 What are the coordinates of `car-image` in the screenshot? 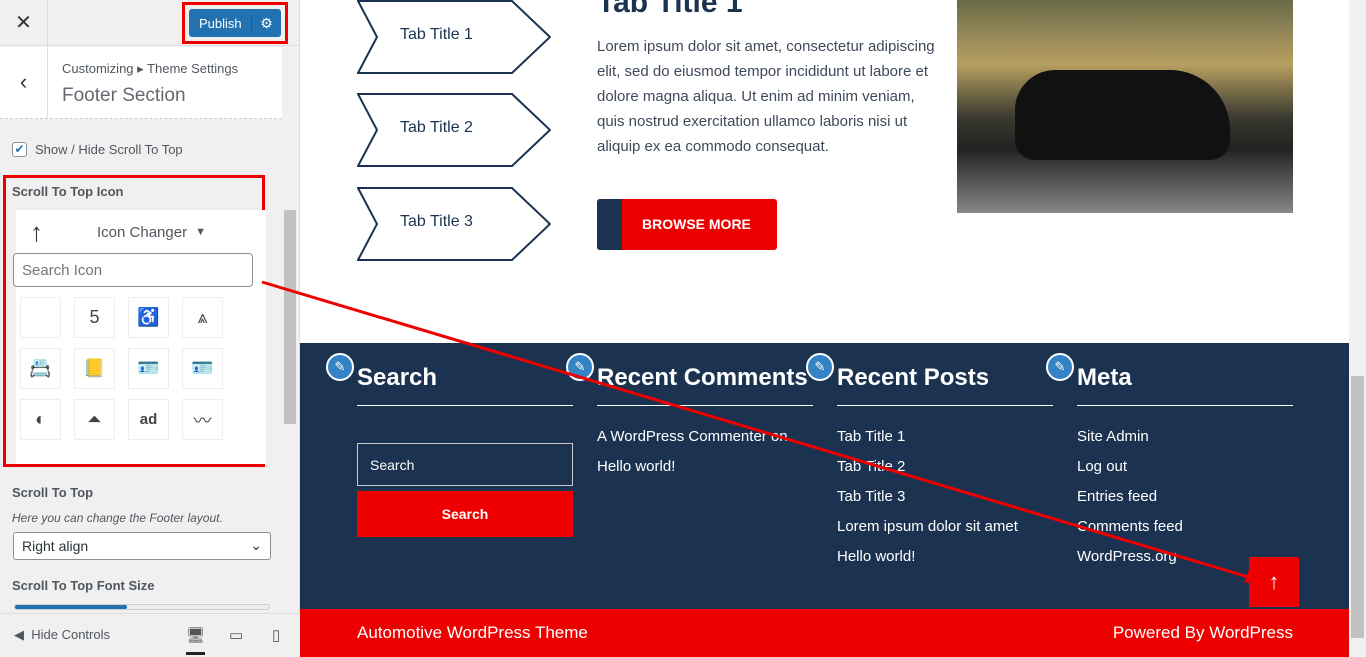 It's located at (1125, 106).